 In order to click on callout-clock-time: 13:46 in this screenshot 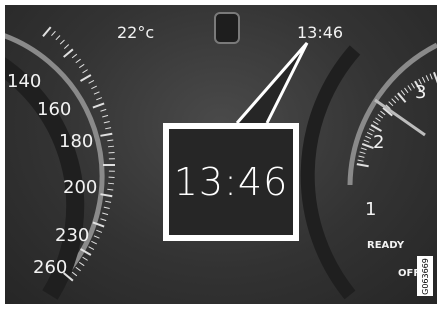, I will do `click(231, 182)`.